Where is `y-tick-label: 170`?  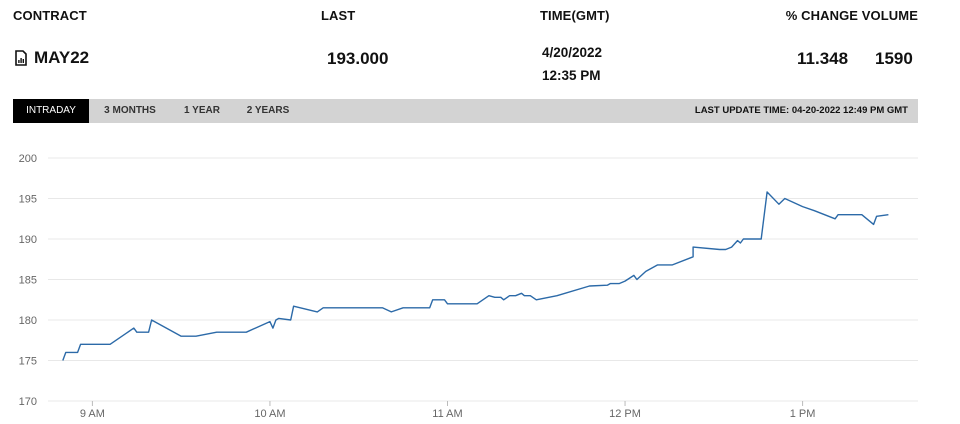
y-tick-label: 170 is located at coordinates (28, 402).